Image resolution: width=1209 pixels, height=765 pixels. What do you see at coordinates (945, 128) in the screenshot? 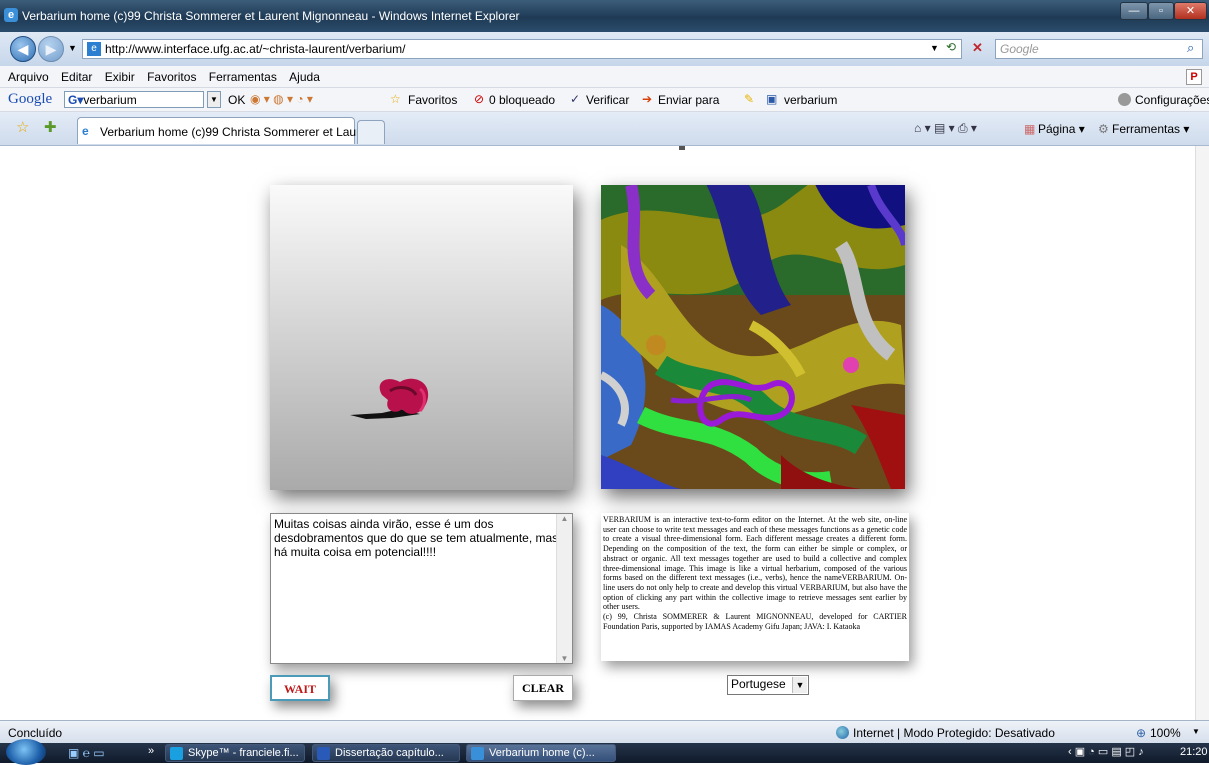
I see `home-icon: ⌂ ▾ ▤ ▾ ⎙ ▾` at bounding box center [945, 128].